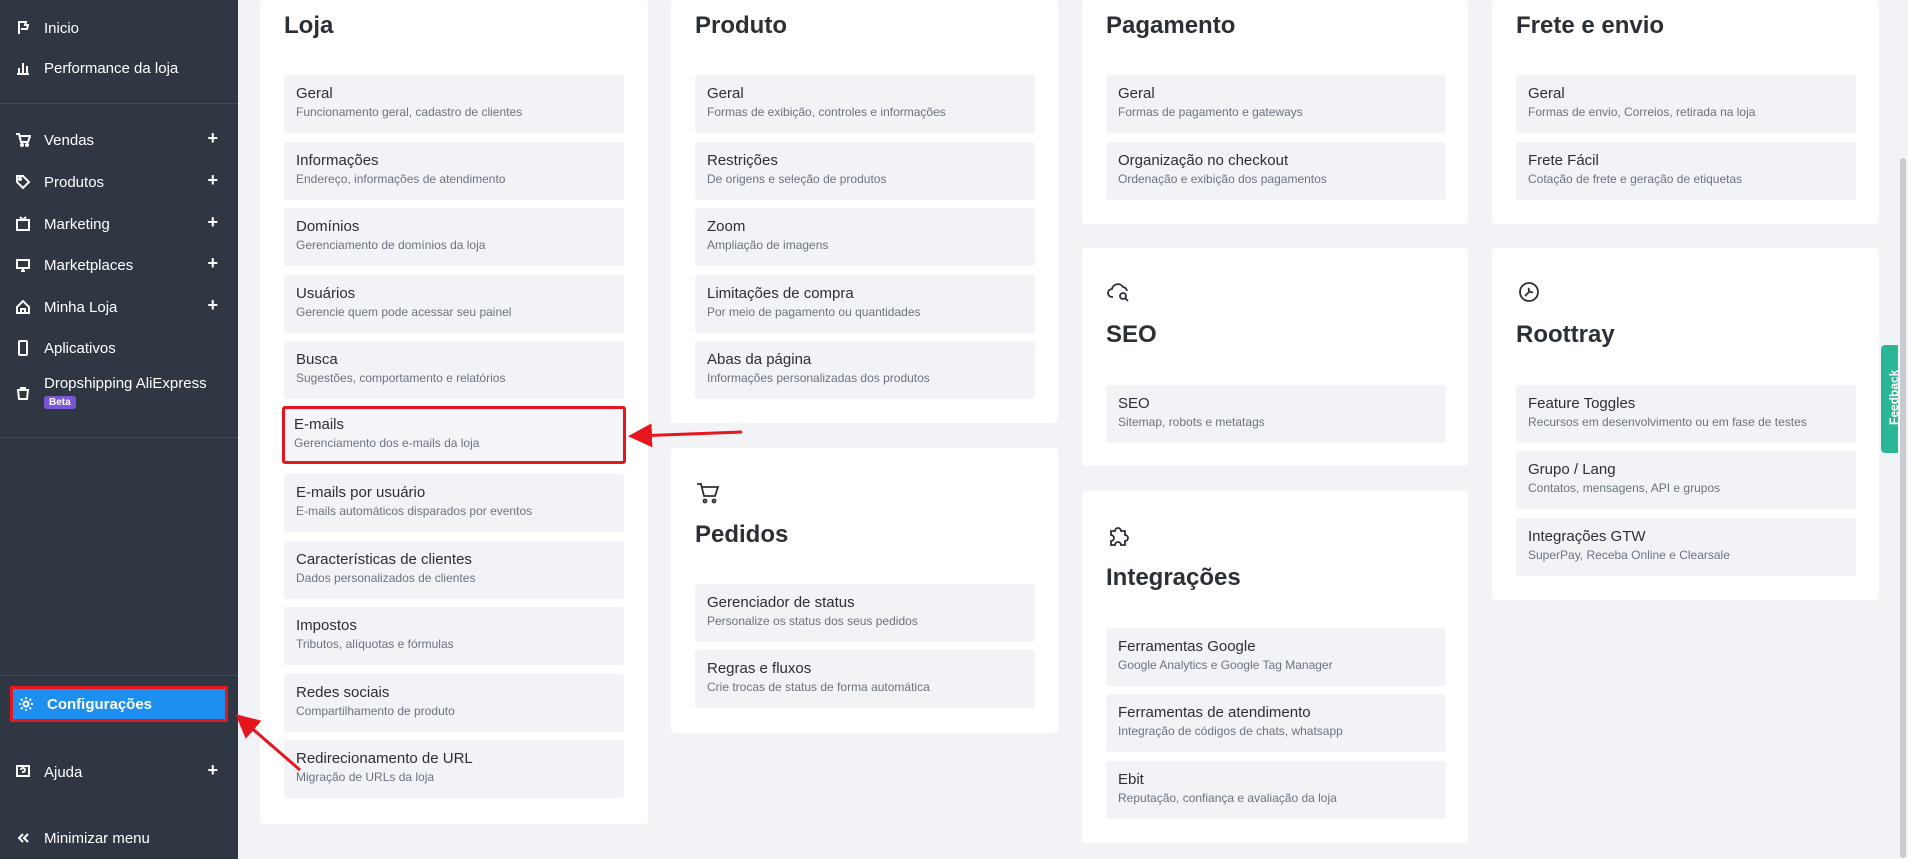  Describe the element at coordinates (1134, 403) in the screenshot. I see `item-title: SEO` at that location.